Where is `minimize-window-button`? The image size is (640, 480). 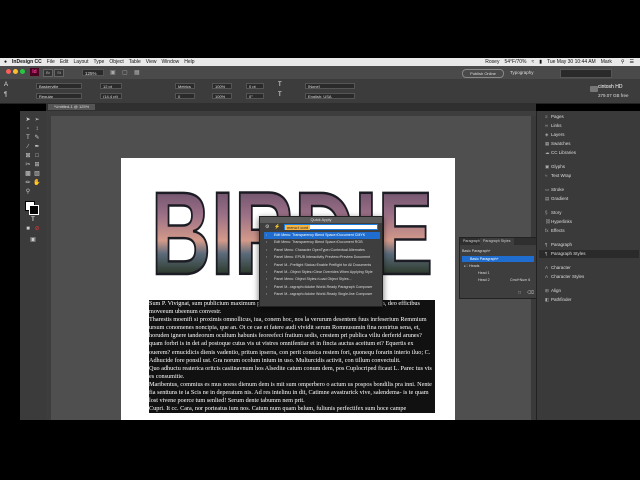 minimize-window-button is located at coordinates (15, 71).